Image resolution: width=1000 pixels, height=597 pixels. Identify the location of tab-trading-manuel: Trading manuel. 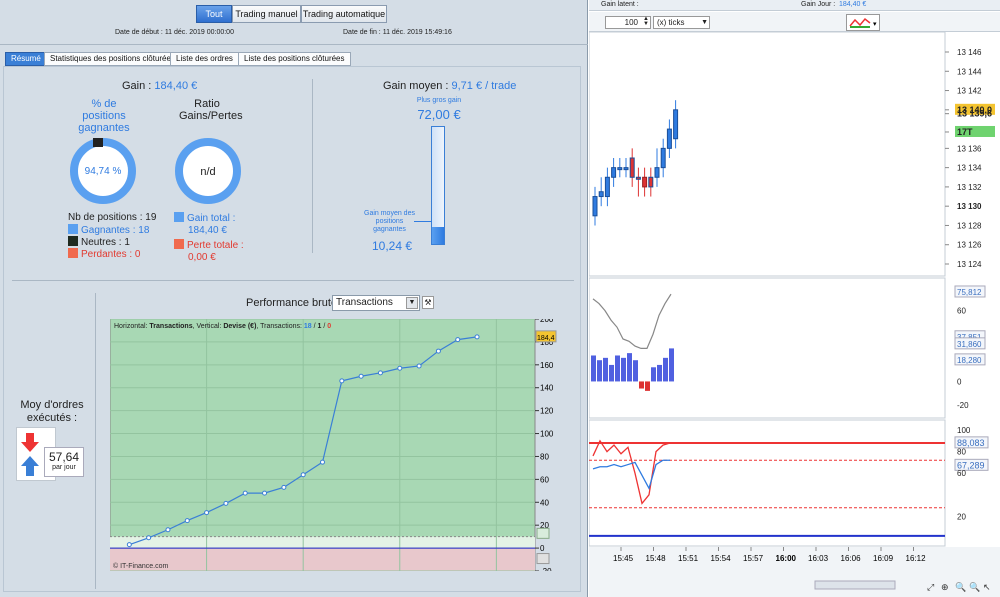
(266, 14).